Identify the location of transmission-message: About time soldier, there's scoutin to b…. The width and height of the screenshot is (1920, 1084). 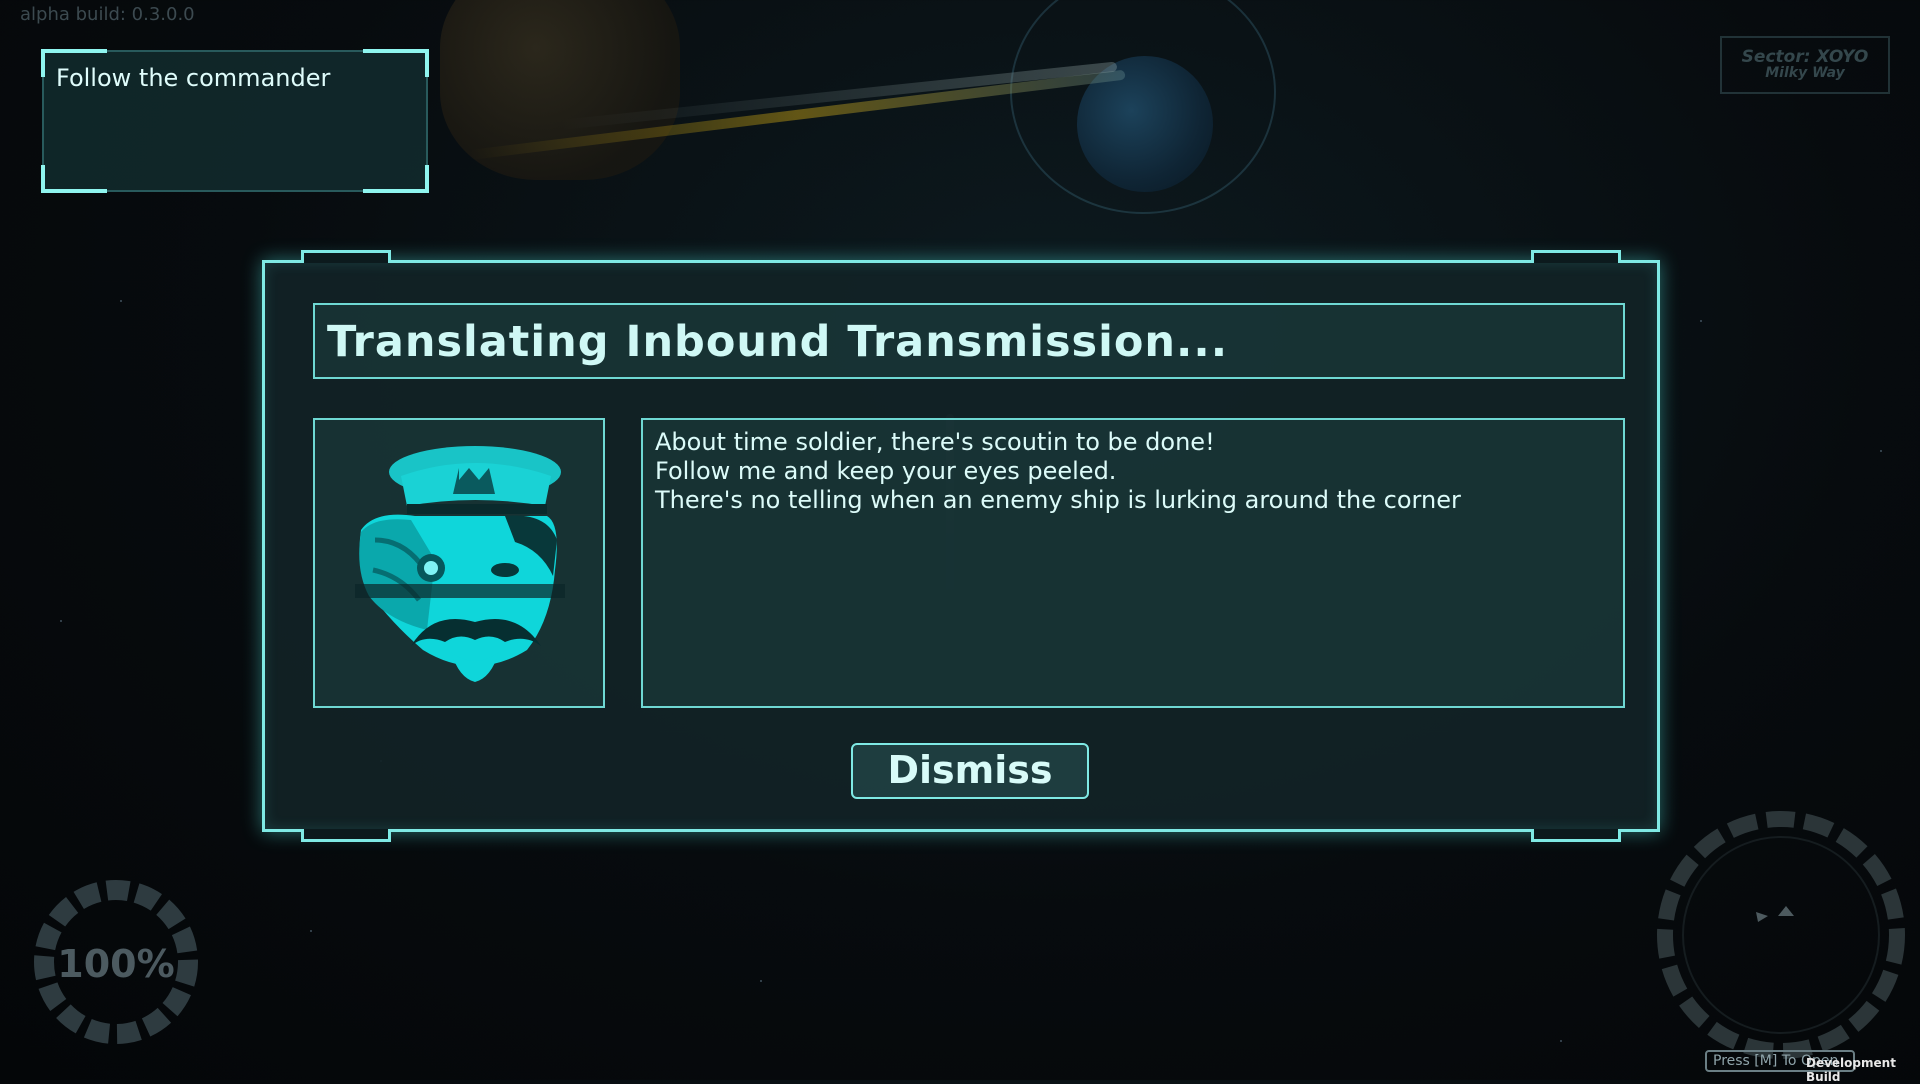
(1133, 563).